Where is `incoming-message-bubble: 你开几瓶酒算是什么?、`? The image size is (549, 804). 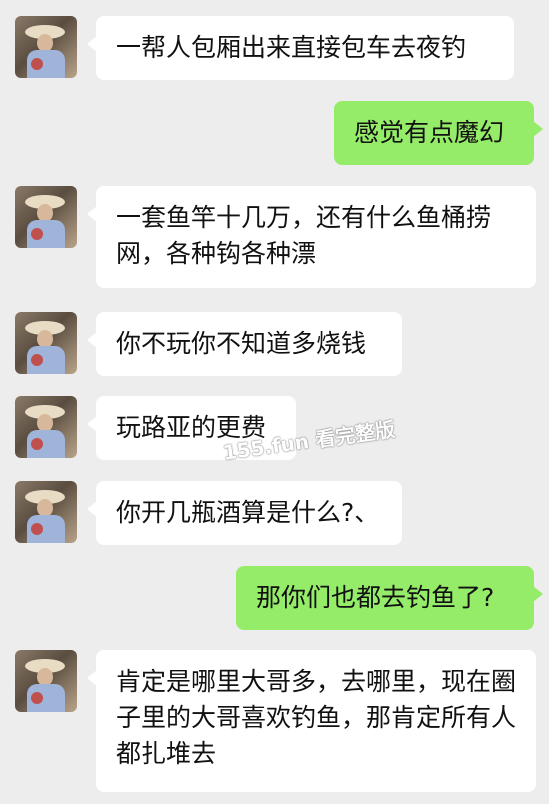 incoming-message-bubble: 你开几瓶酒算是什么?、 is located at coordinates (244, 513).